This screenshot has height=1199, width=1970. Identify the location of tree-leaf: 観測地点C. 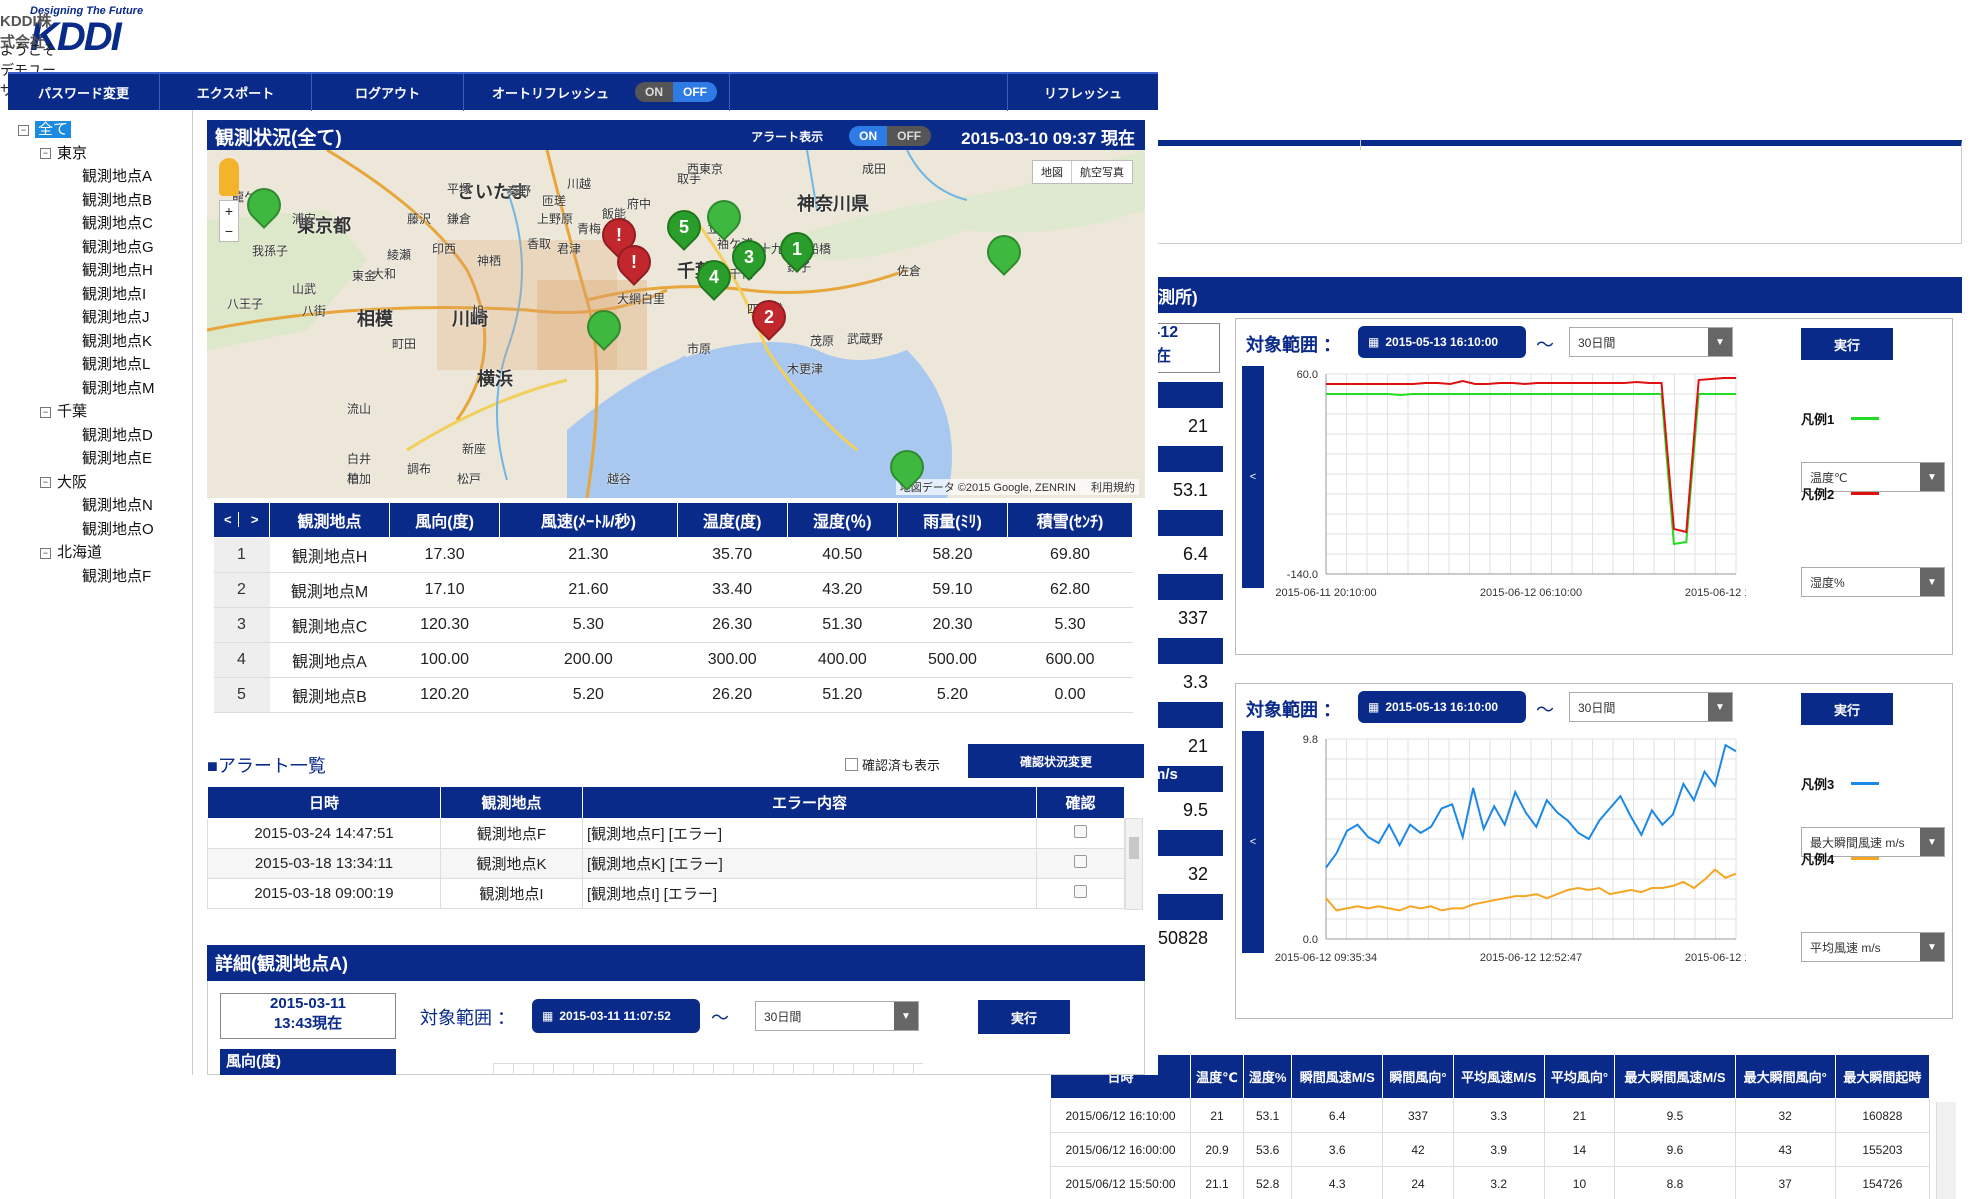
(117, 222).